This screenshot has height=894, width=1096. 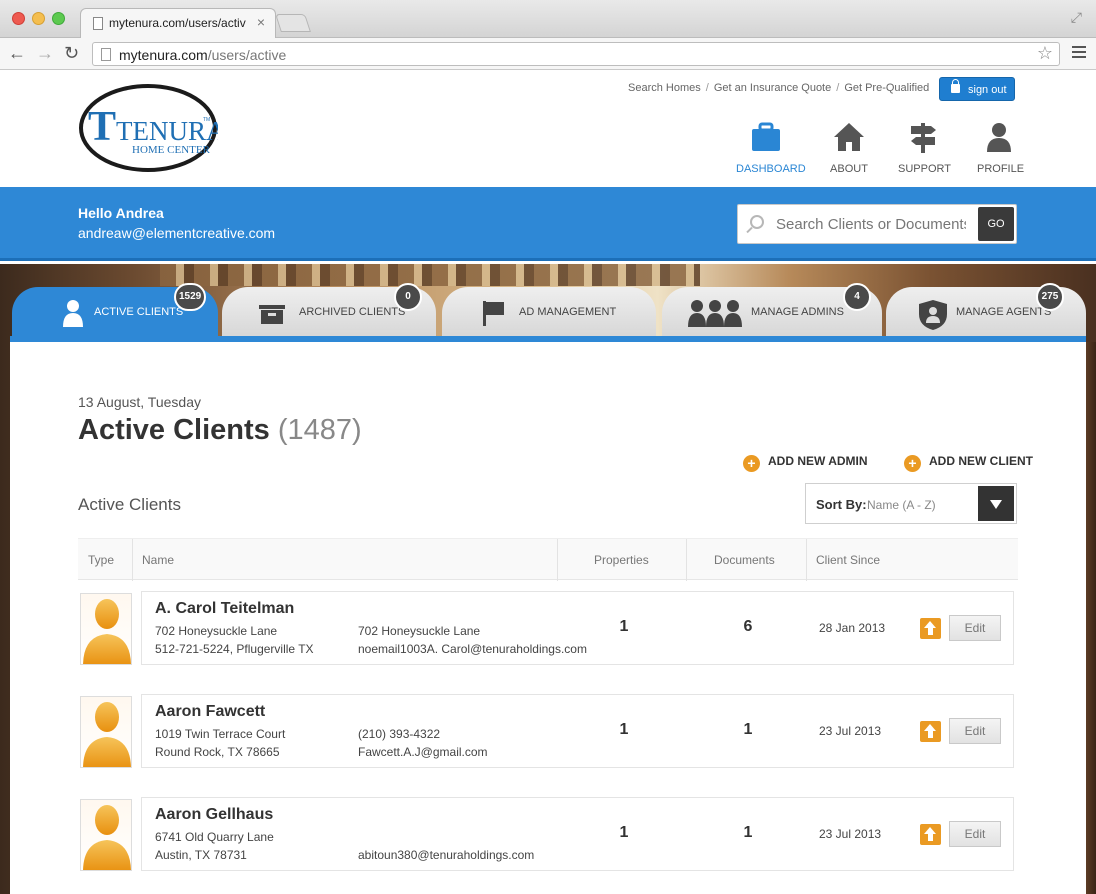 What do you see at coordinates (718, 313) in the screenshot?
I see `group-icon` at bounding box center [718, 313].